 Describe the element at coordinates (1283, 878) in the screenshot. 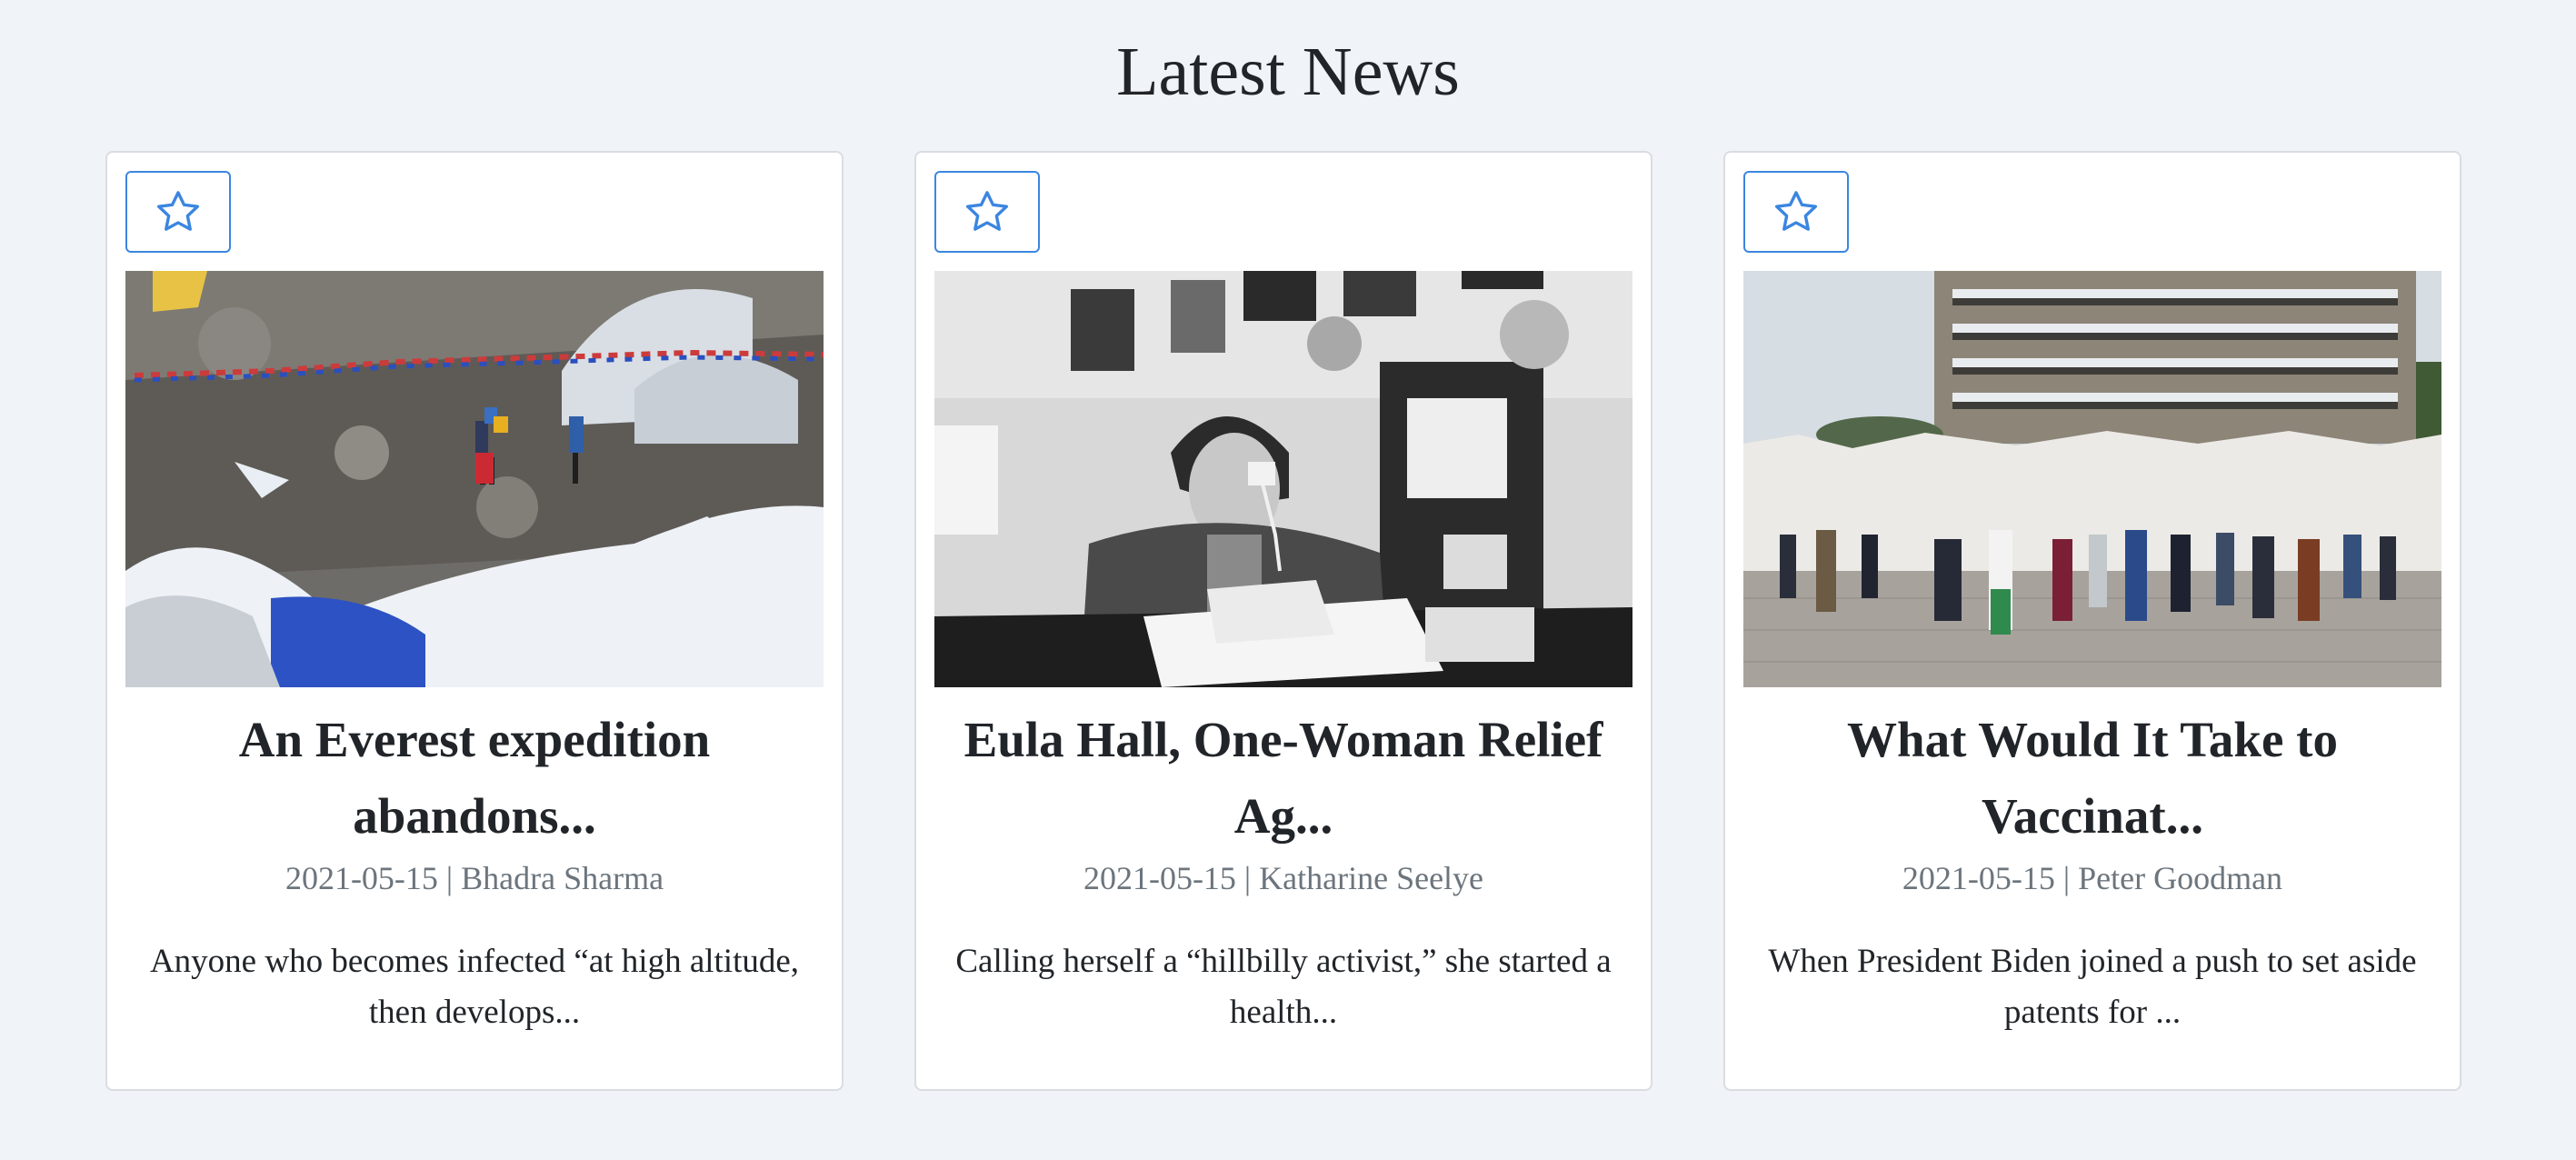

I see `article-meta: 2021-05-15 | Katharine Seelye` at that location.